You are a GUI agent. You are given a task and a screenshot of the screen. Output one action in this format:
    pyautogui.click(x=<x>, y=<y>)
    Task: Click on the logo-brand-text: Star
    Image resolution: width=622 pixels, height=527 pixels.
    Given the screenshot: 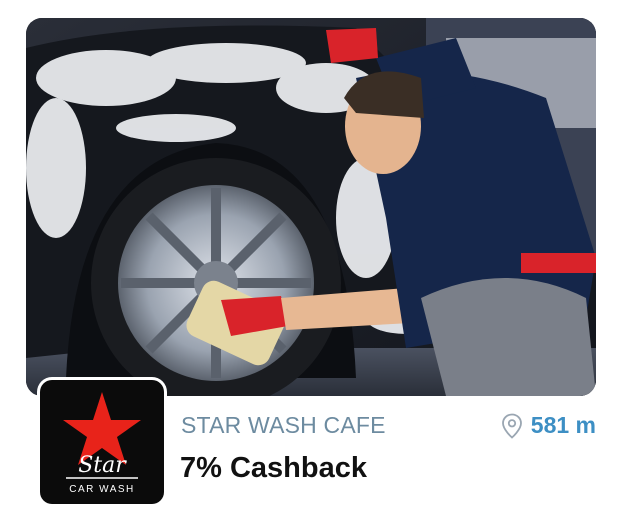 What is the action you would take?
    pyautogui.click(x=102, y=465)
    